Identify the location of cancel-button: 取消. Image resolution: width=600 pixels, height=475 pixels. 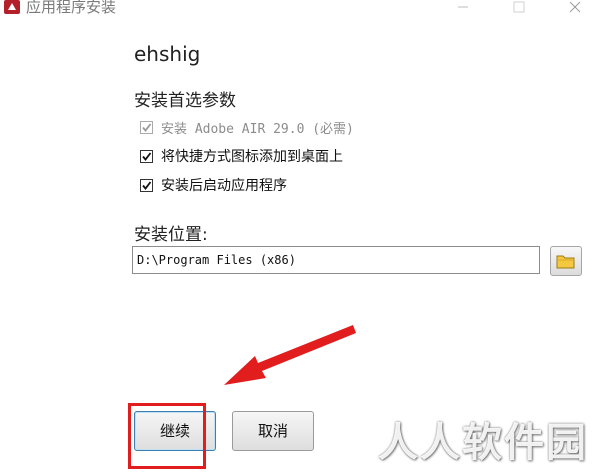
(273, 431).